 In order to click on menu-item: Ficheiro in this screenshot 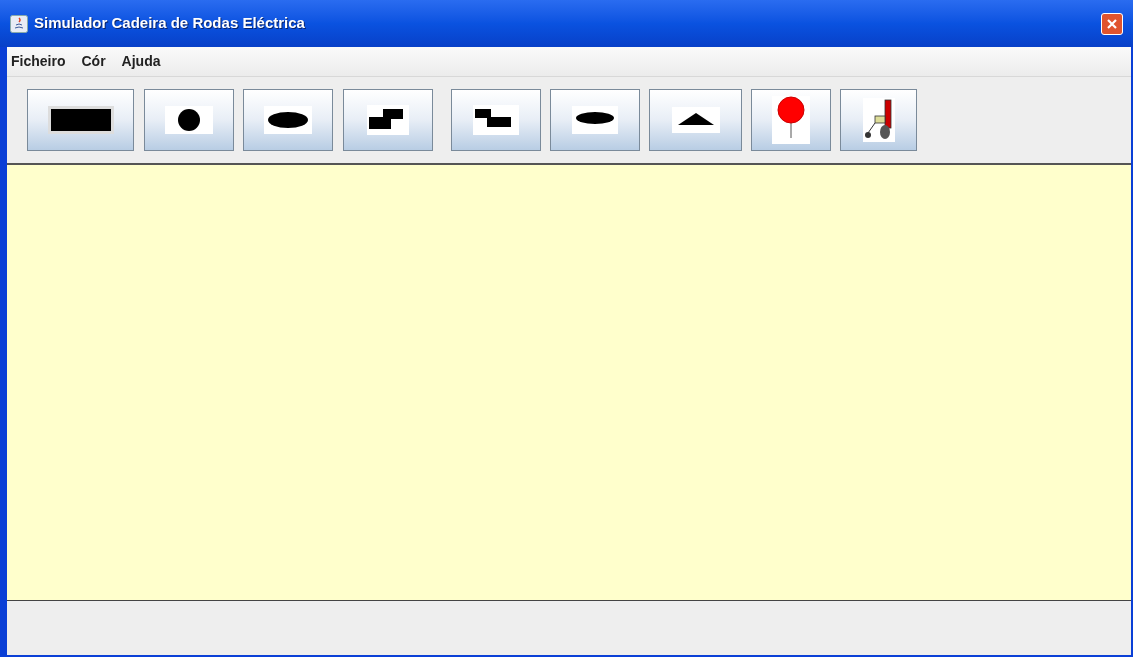, I will do `click(38, 61)`.